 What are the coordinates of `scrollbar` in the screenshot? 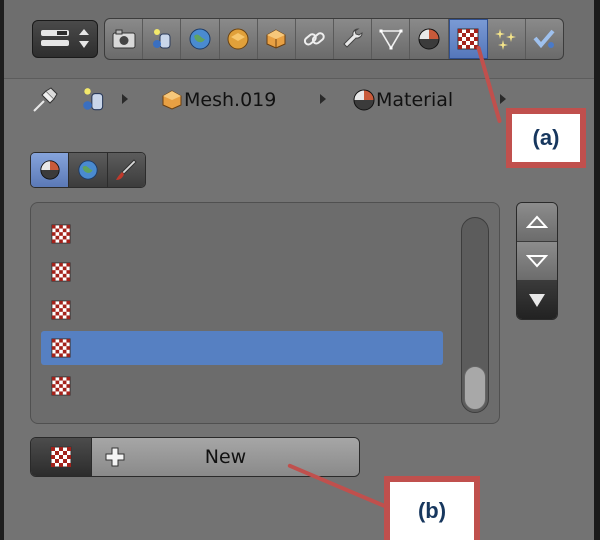 It's located at (475, 315).